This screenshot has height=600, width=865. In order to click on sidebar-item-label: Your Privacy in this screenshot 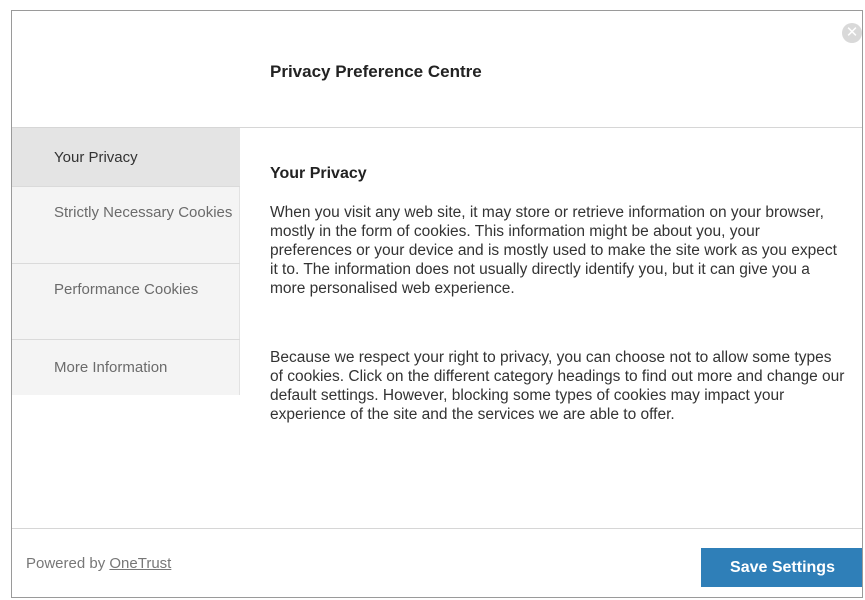, I will do `click(96, 157)`.